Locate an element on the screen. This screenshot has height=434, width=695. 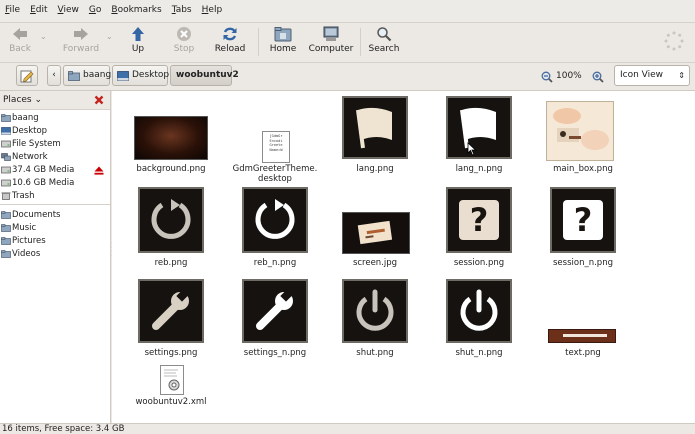
breadcrumb-woobuntuv2: woobuntuv2 is located at coordinates (204, 75).